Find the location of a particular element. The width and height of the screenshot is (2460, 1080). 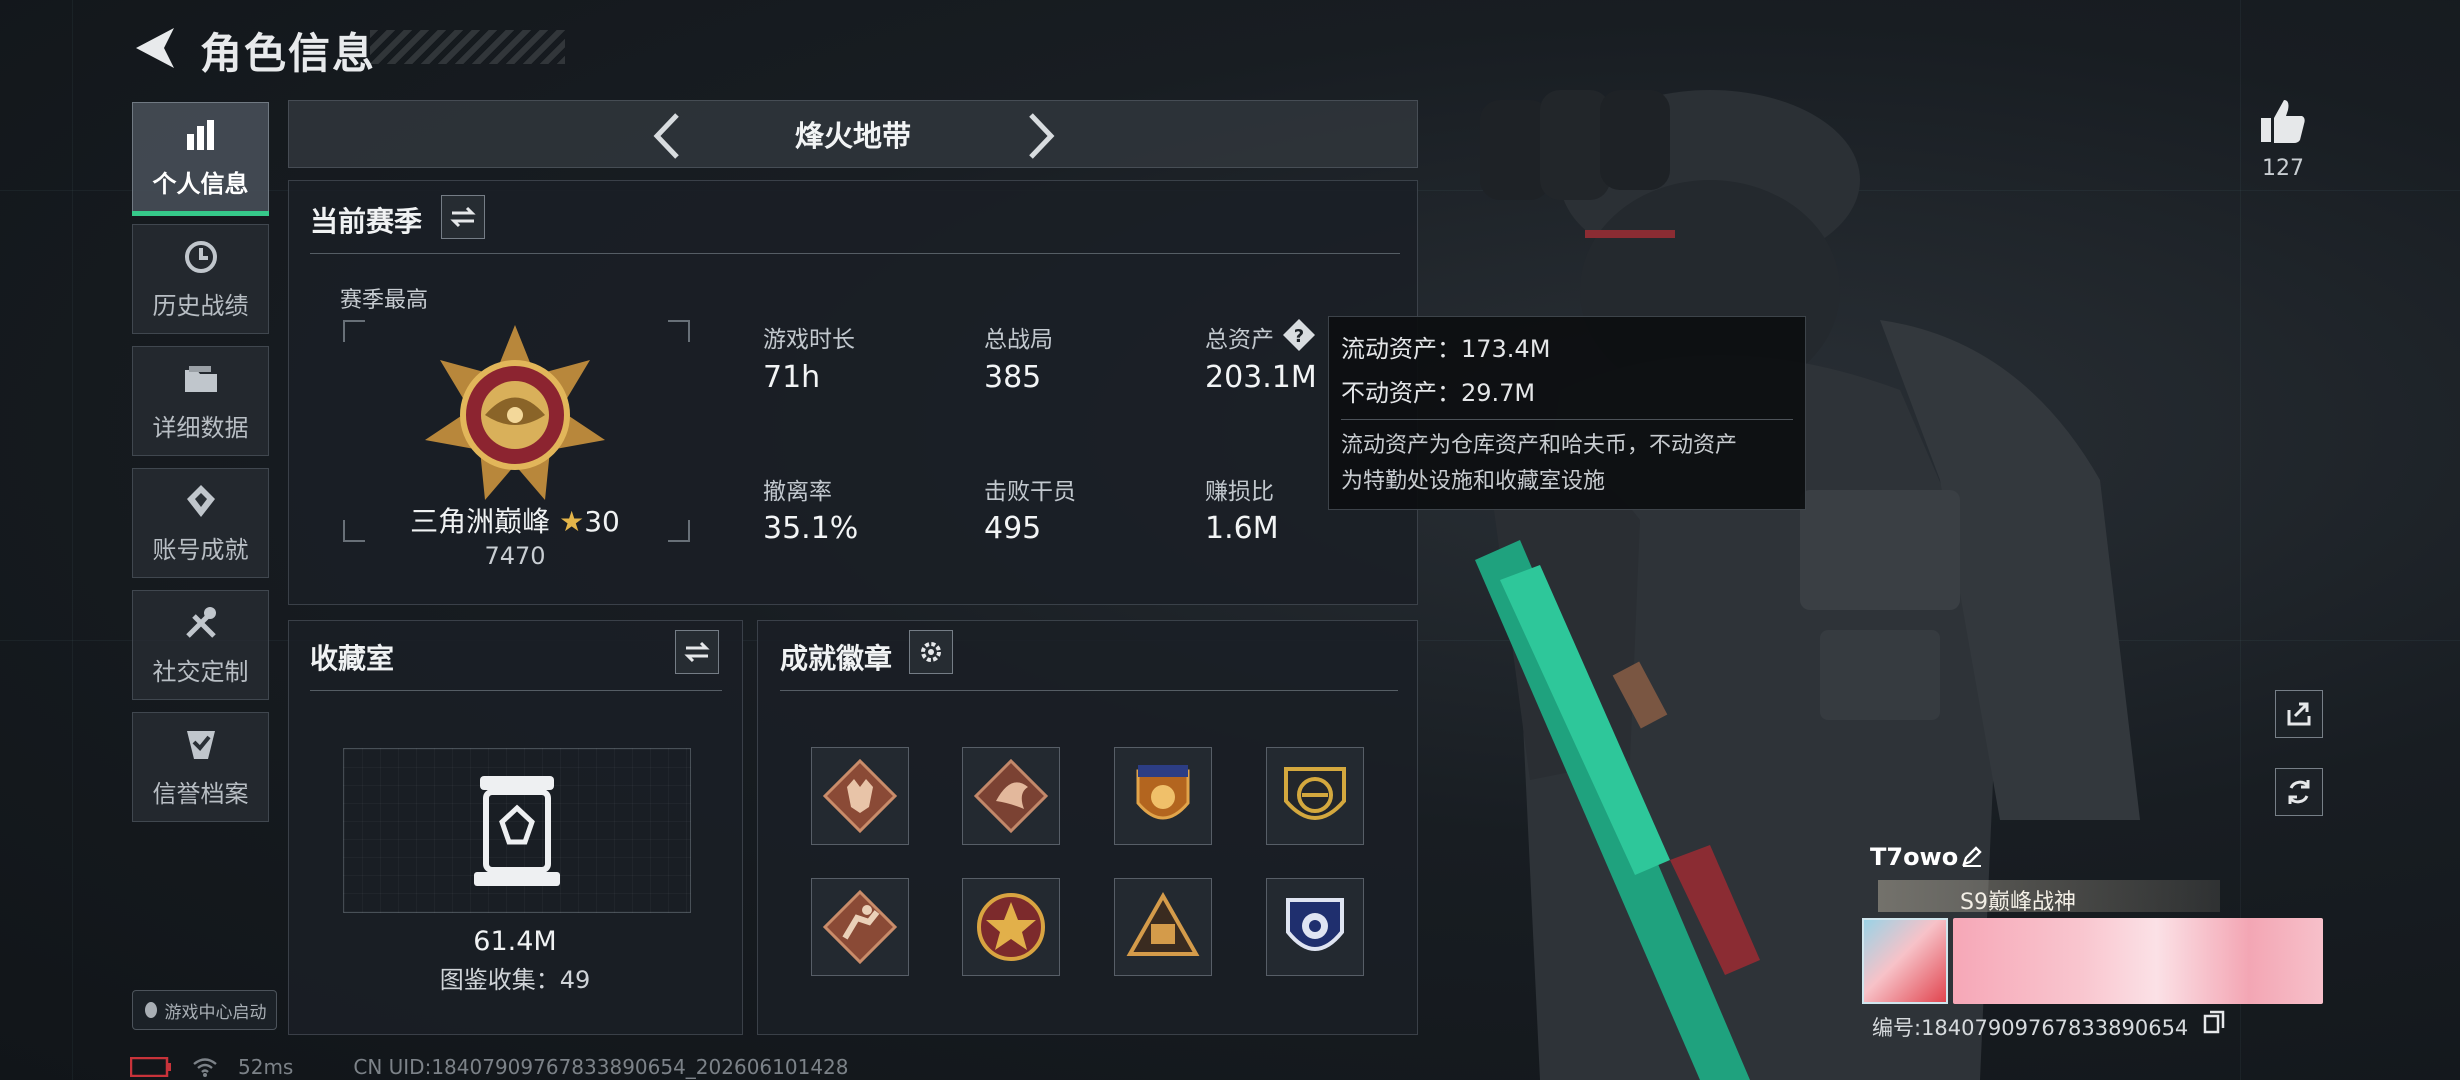

grid-line is located at coordinates (72, 540).